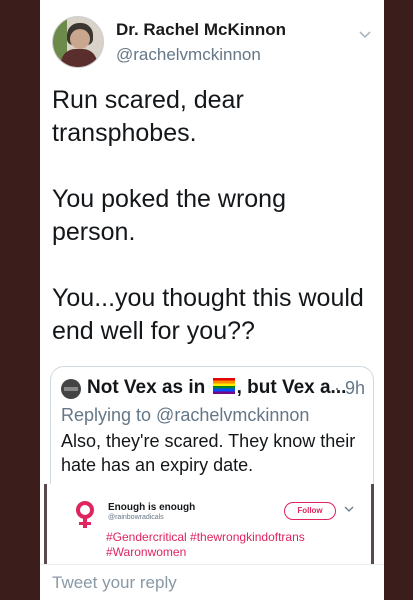 The width and height of the screenshot is (413, 600). Describe the element at coordinates (398, 300) in the screenshot. I see `right-frame` at that location.